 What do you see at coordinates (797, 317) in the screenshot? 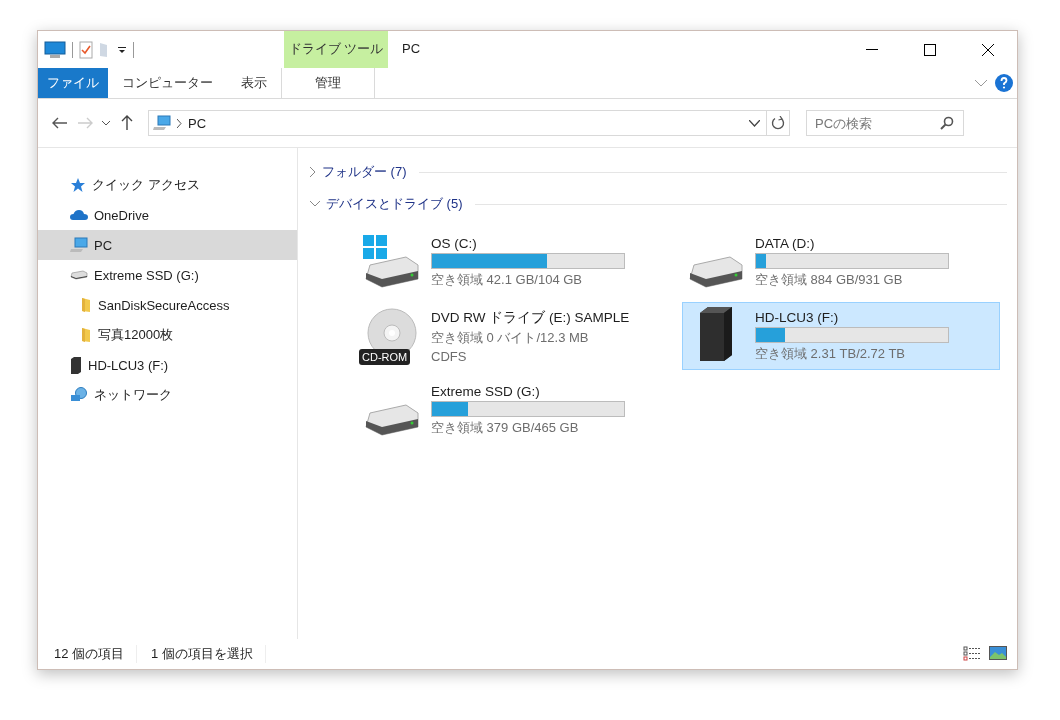
I see `drive-name: HD-LCU3 (F:)` at bounding box center [797, 317].